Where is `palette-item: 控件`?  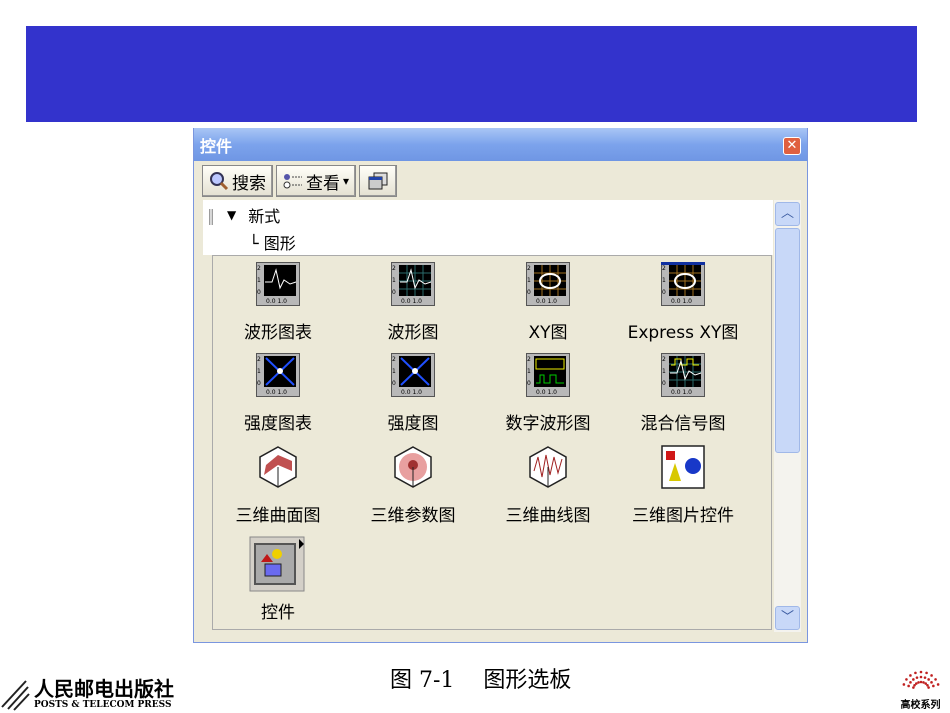
palette-item: 控件 is located at coordinates (278, 579).